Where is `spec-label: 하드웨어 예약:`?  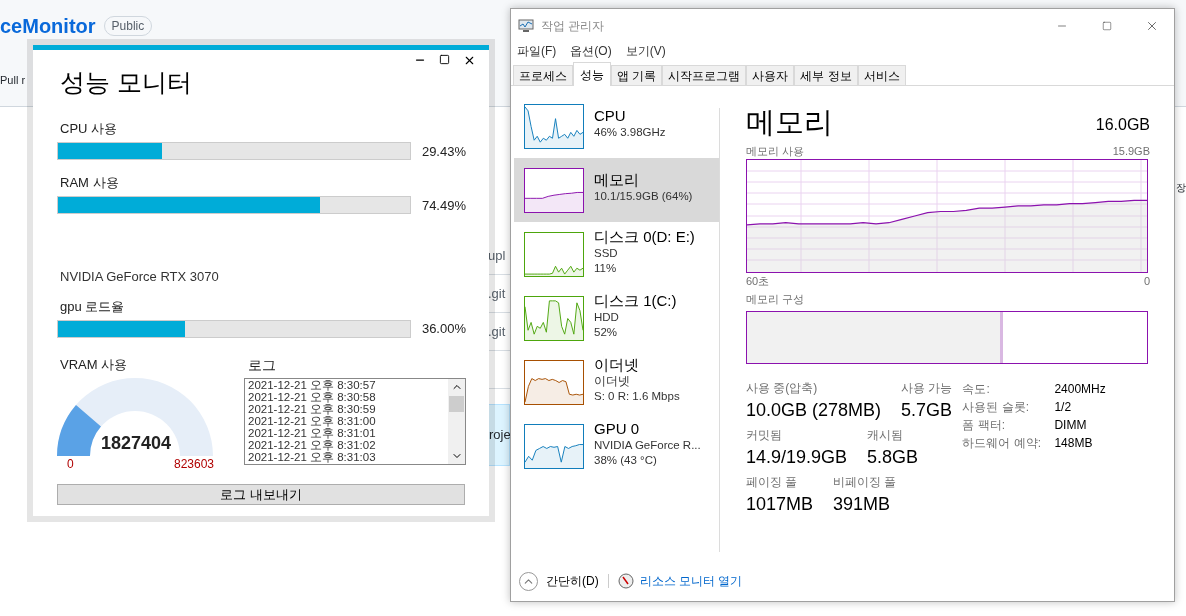
spec-label: 하드웨어 예약: is located at coordinates (1002, 443).